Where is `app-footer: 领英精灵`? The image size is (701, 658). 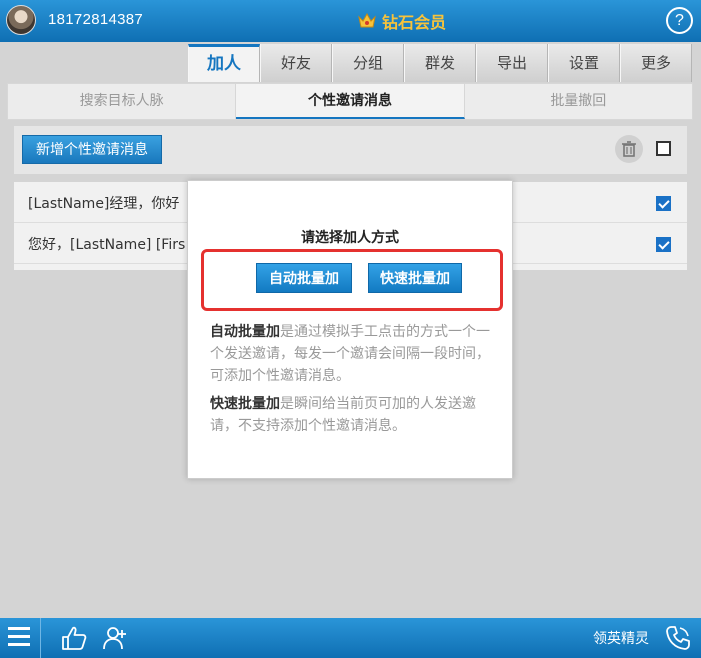 app-footer: 领英精灵 is located at coordinates (350, 638).